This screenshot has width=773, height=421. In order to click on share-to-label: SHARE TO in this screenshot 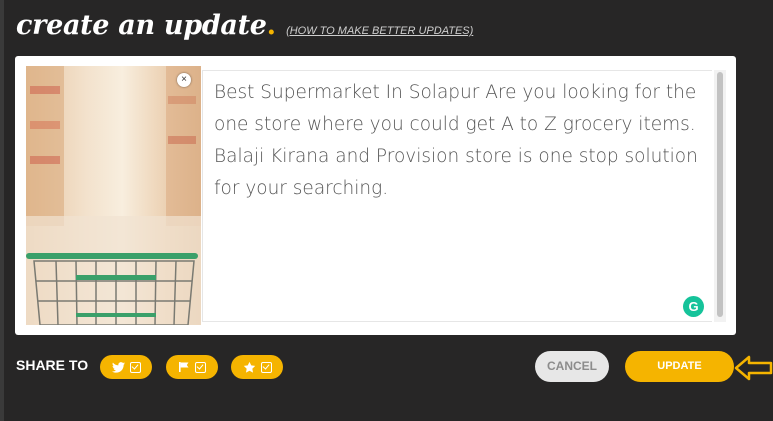, I will do `click(52, 365)`.